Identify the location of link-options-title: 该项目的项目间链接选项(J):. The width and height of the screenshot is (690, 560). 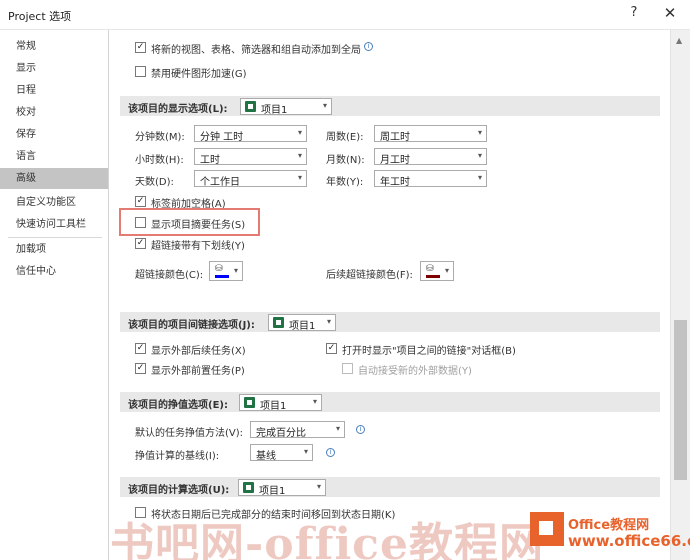
(191, 325).